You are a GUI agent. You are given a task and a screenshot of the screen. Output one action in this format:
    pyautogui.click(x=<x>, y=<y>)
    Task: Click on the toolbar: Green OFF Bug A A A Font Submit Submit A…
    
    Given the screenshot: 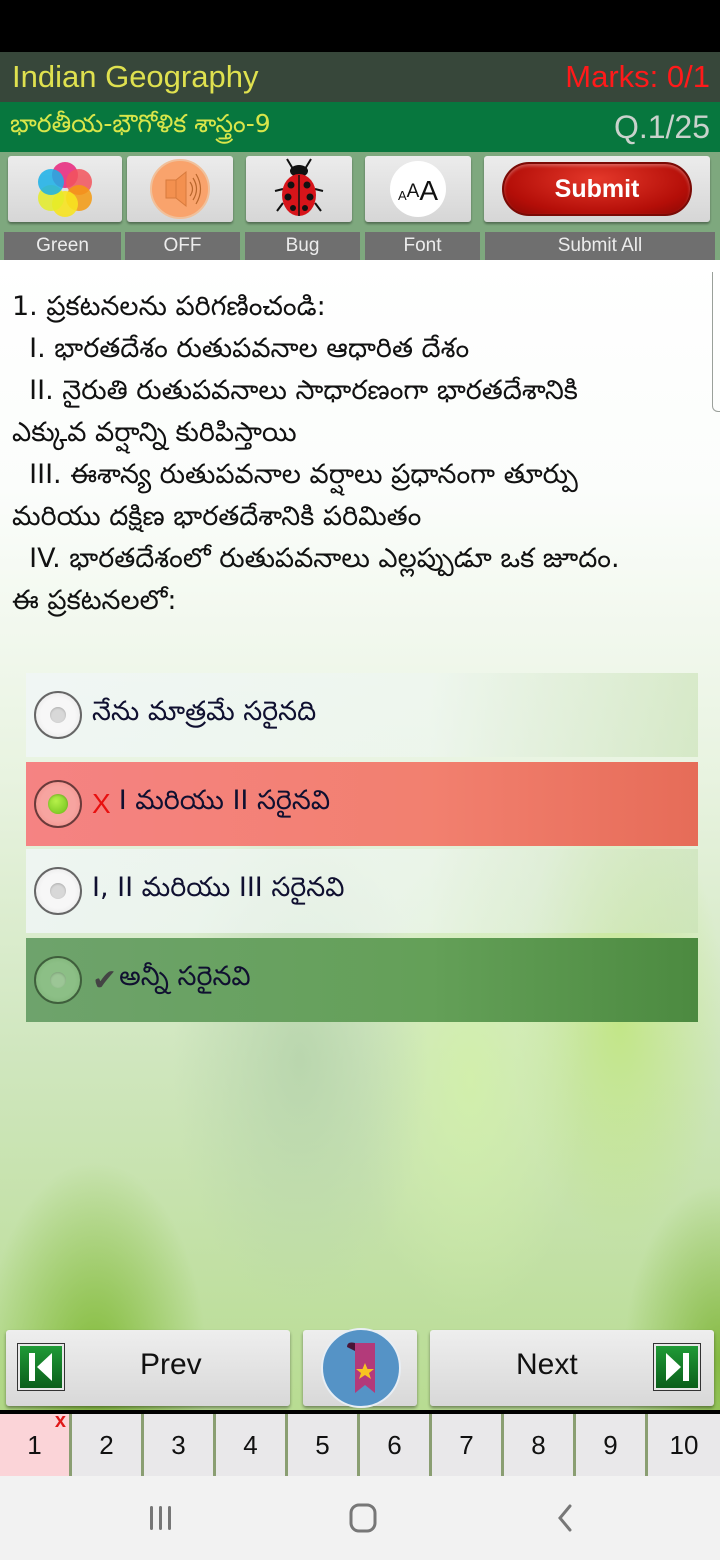 What is the action you would take?
    pyautogui.click(x=360, y=206)
    